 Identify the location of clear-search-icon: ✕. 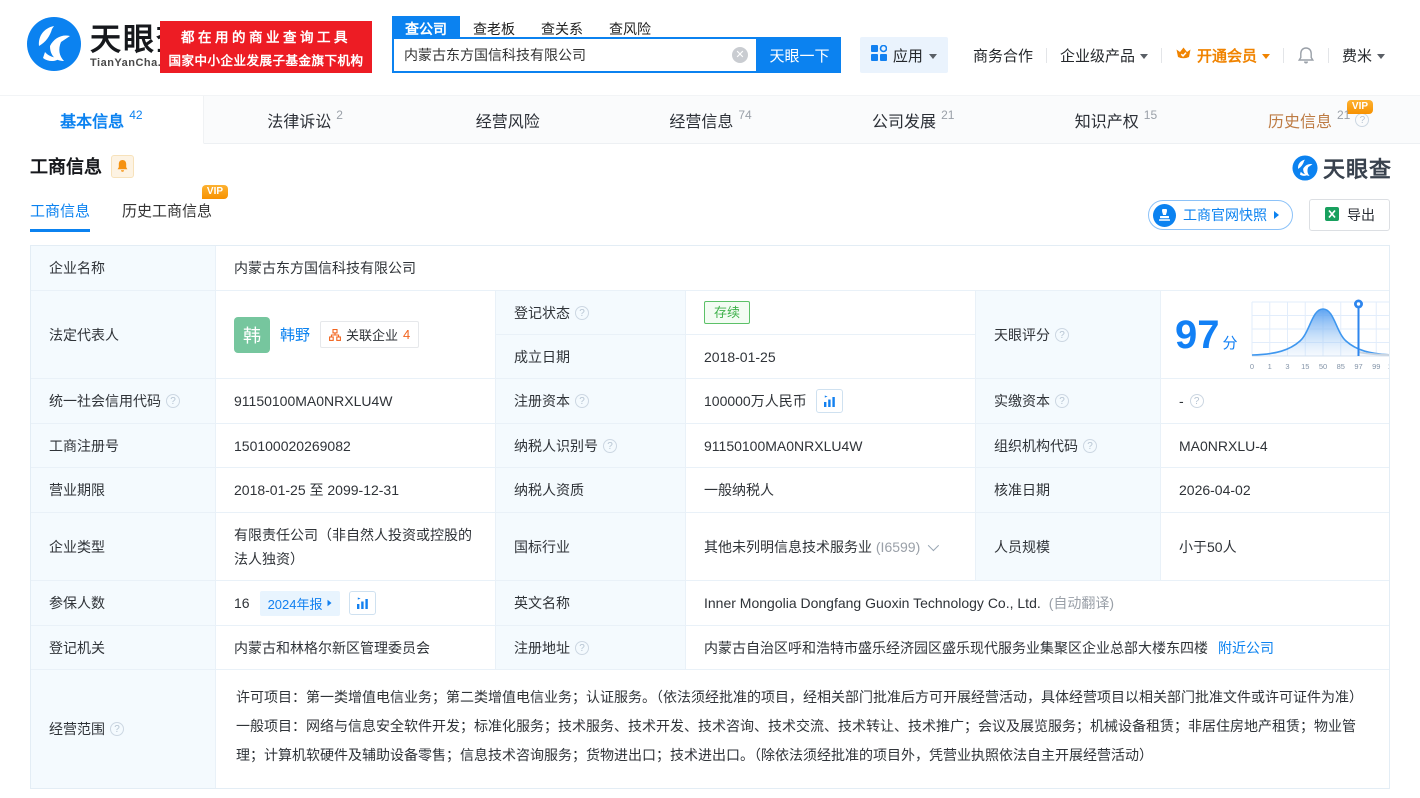
(740, 55).